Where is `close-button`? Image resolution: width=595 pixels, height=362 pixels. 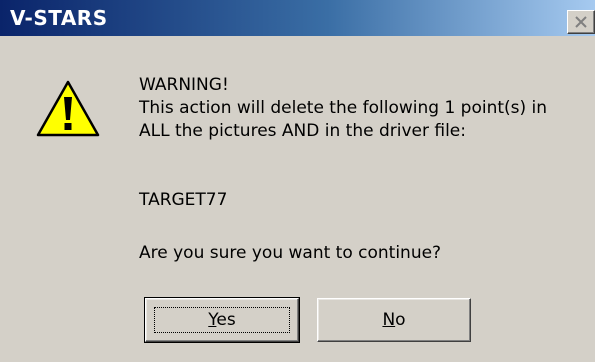
close-button is located at coordinates (581, 22).